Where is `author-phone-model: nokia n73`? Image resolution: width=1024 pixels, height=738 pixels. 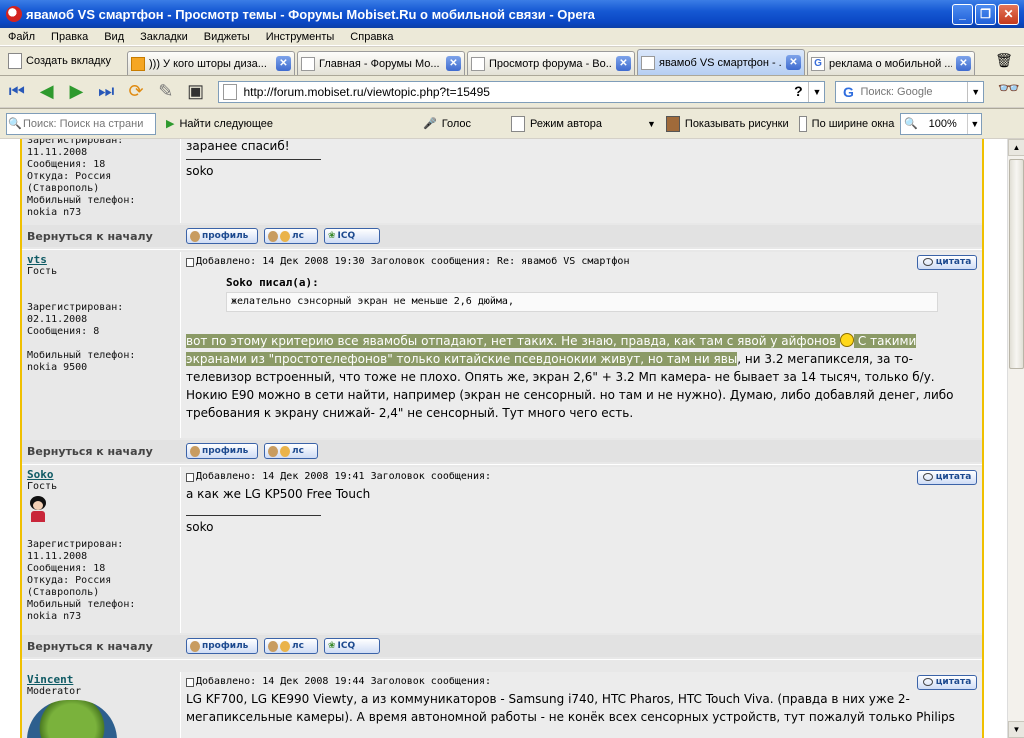
author-phone-model: nokia n73 is located at coordinates (54, 616).